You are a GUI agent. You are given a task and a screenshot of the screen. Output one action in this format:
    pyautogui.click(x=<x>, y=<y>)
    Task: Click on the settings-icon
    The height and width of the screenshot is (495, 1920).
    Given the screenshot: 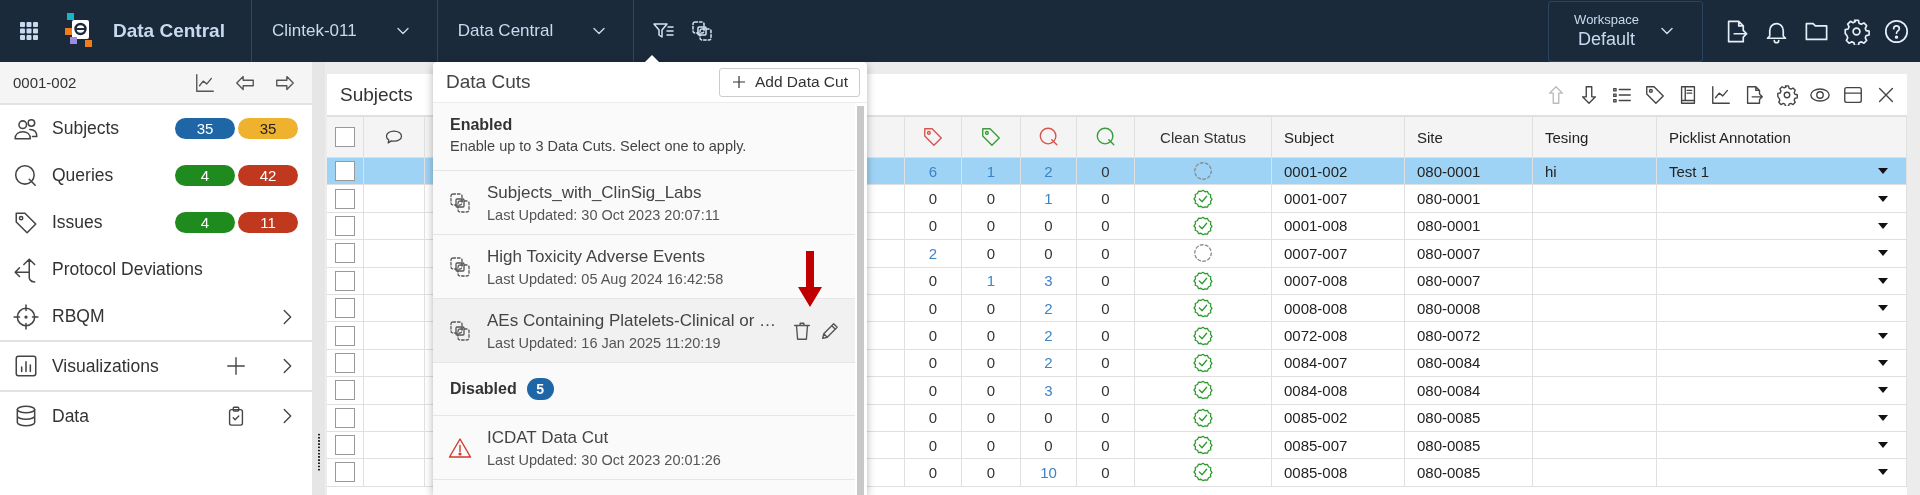 What is the action you would take?
    pyautogui.click(x=1787, y=94)
    